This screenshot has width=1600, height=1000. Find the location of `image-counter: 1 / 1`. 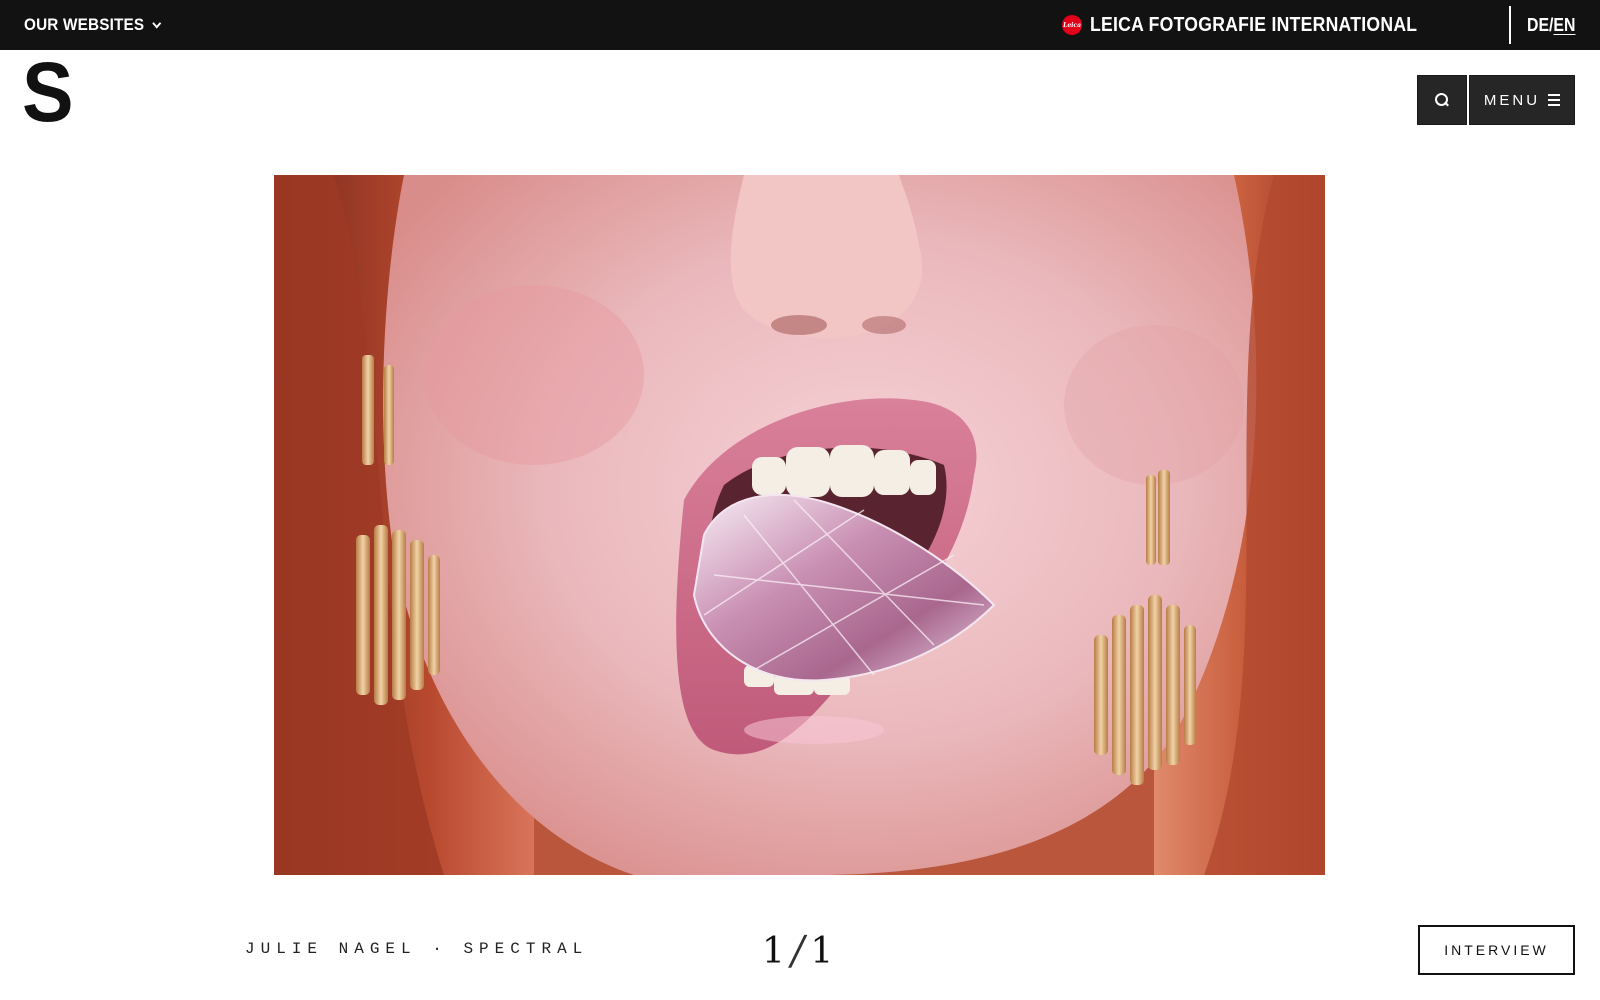

image-counter: 1 / 1 is located at coordinates (797, 951).